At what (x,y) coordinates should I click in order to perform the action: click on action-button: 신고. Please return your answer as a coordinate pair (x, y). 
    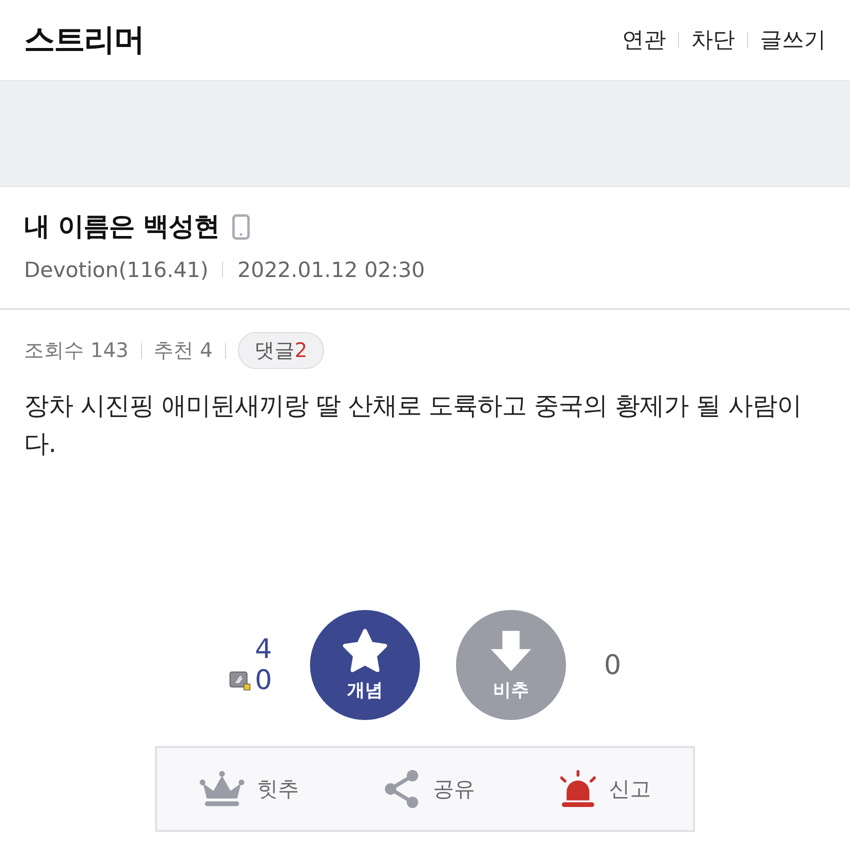
    Looking at the image, I should click on (605, 789).